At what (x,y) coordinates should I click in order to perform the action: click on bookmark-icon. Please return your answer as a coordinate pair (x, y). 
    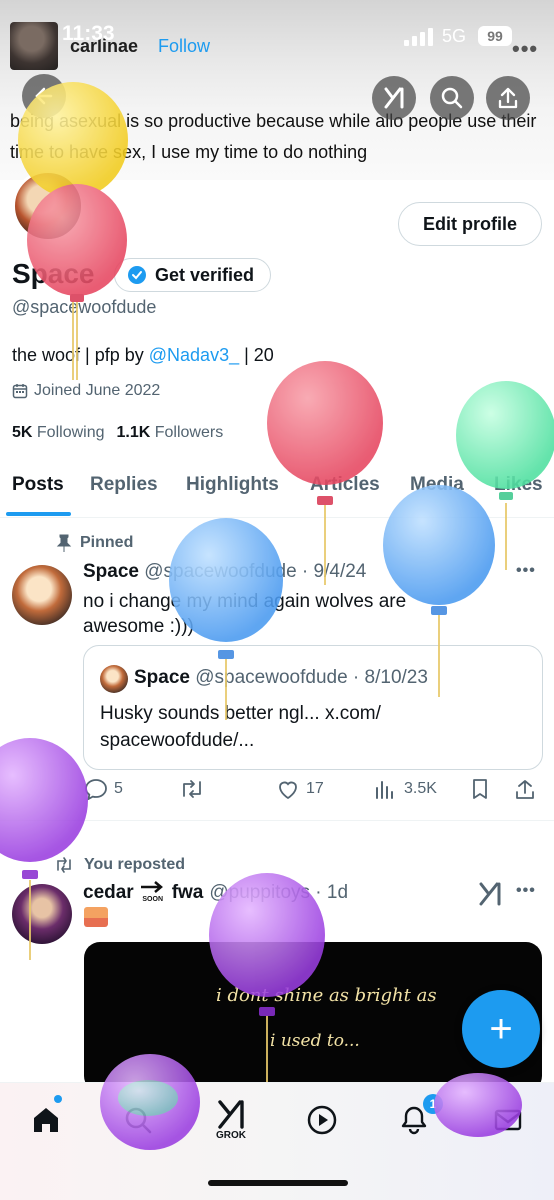
    Looking at the image, I should click on (480, 789).